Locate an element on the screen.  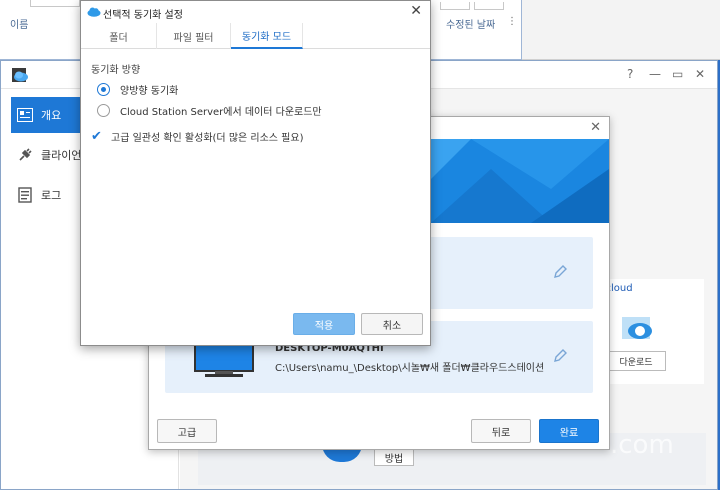
cloud-station-icon is located at coordinates (20, 75).